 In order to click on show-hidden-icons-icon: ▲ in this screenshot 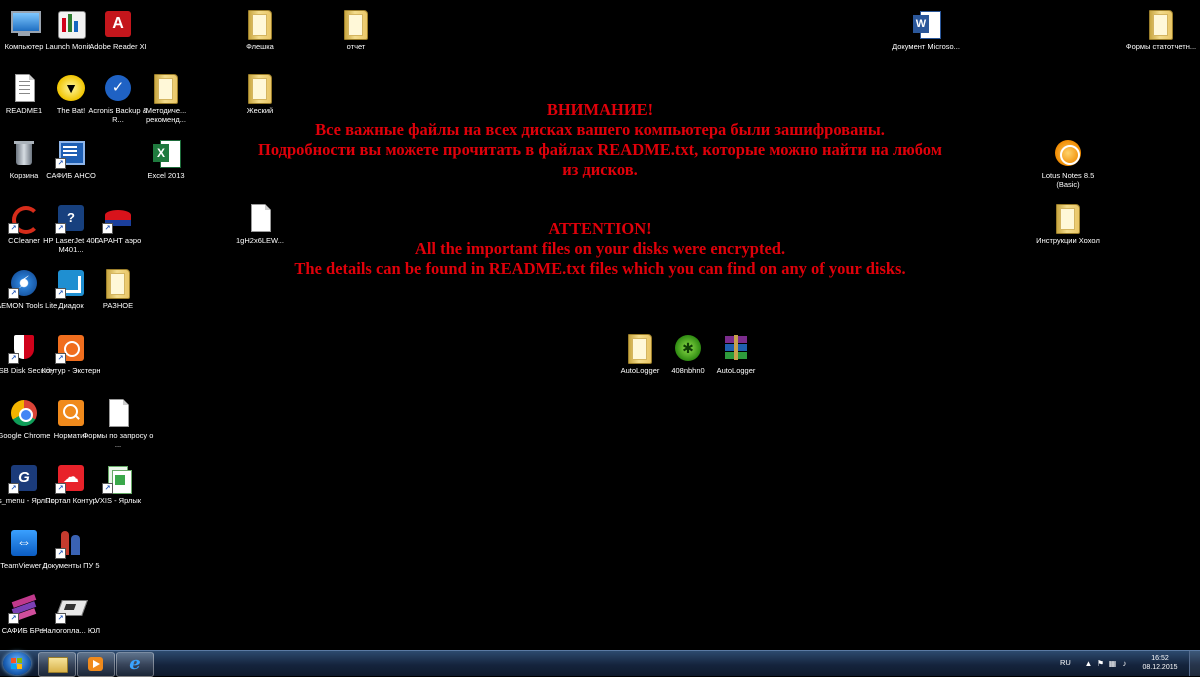, I will do `click(1088, 663)`.